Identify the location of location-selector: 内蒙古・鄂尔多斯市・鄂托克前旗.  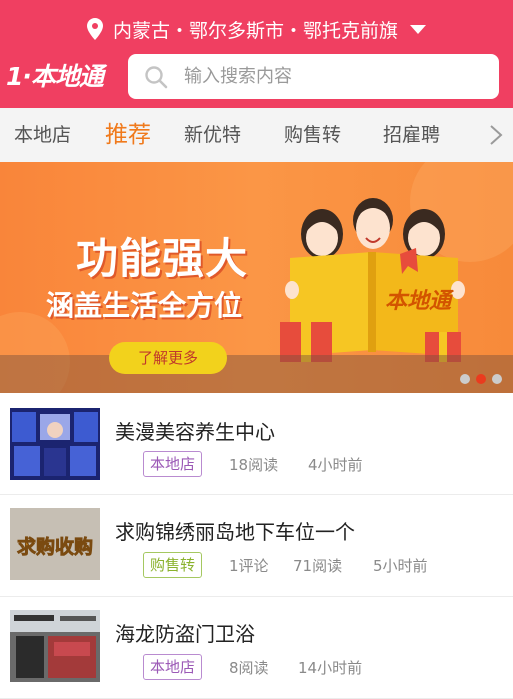
(256, 29).